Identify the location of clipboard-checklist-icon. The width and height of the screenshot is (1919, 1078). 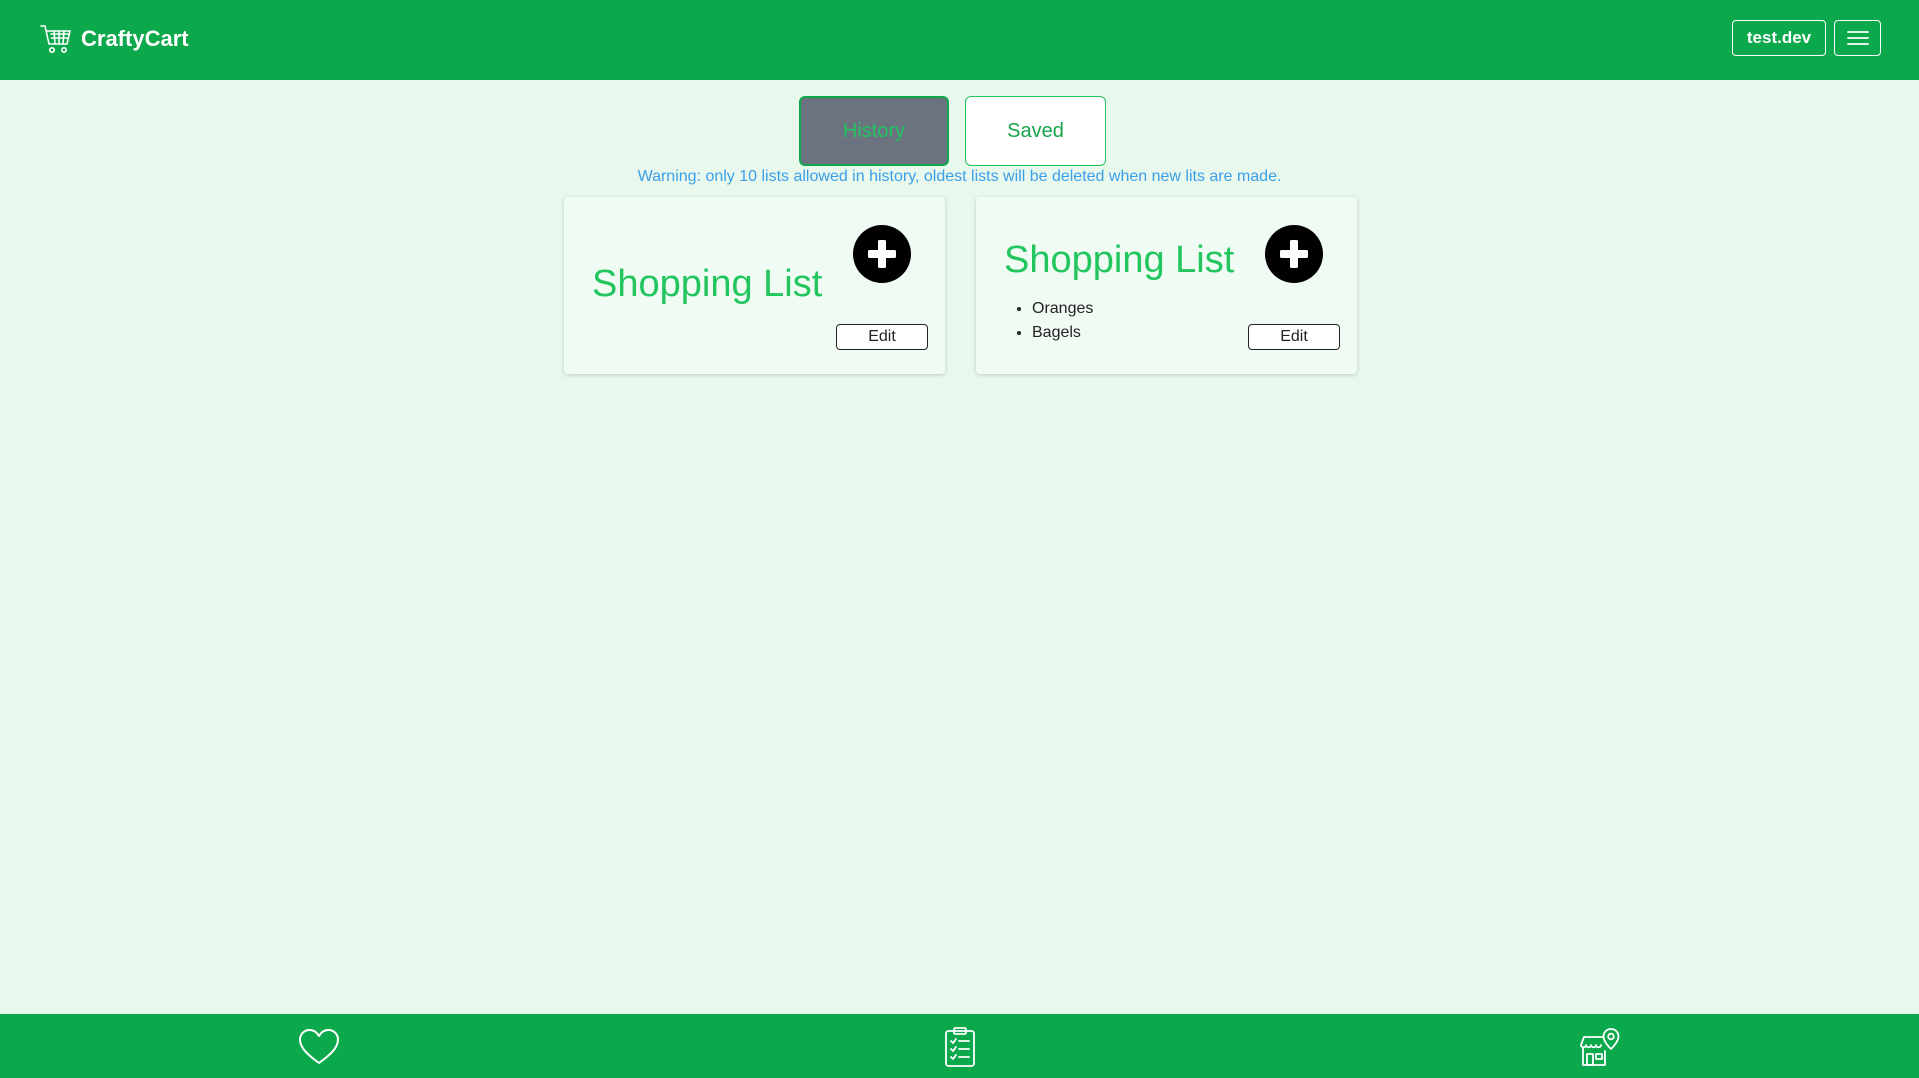
(960, 1047).